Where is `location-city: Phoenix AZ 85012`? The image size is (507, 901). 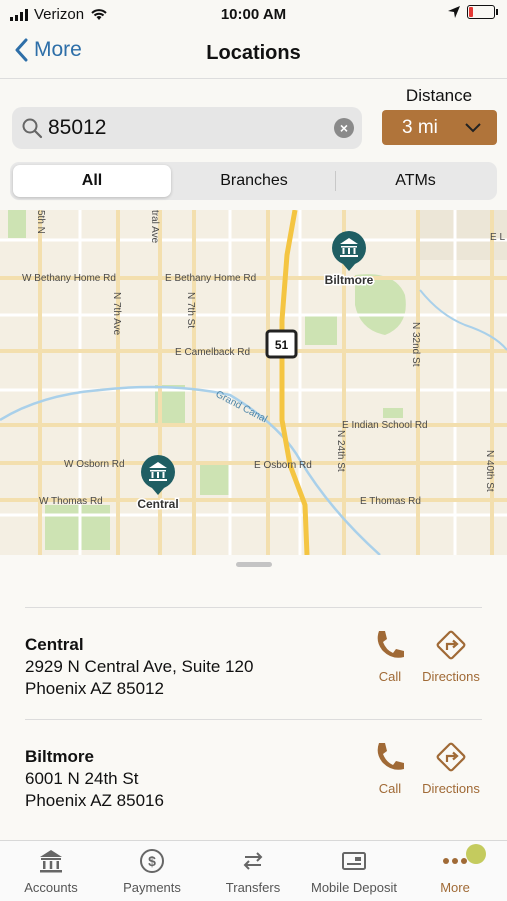 location-city: Phoenix AZ 85012 is located at coordinates (94, 688).